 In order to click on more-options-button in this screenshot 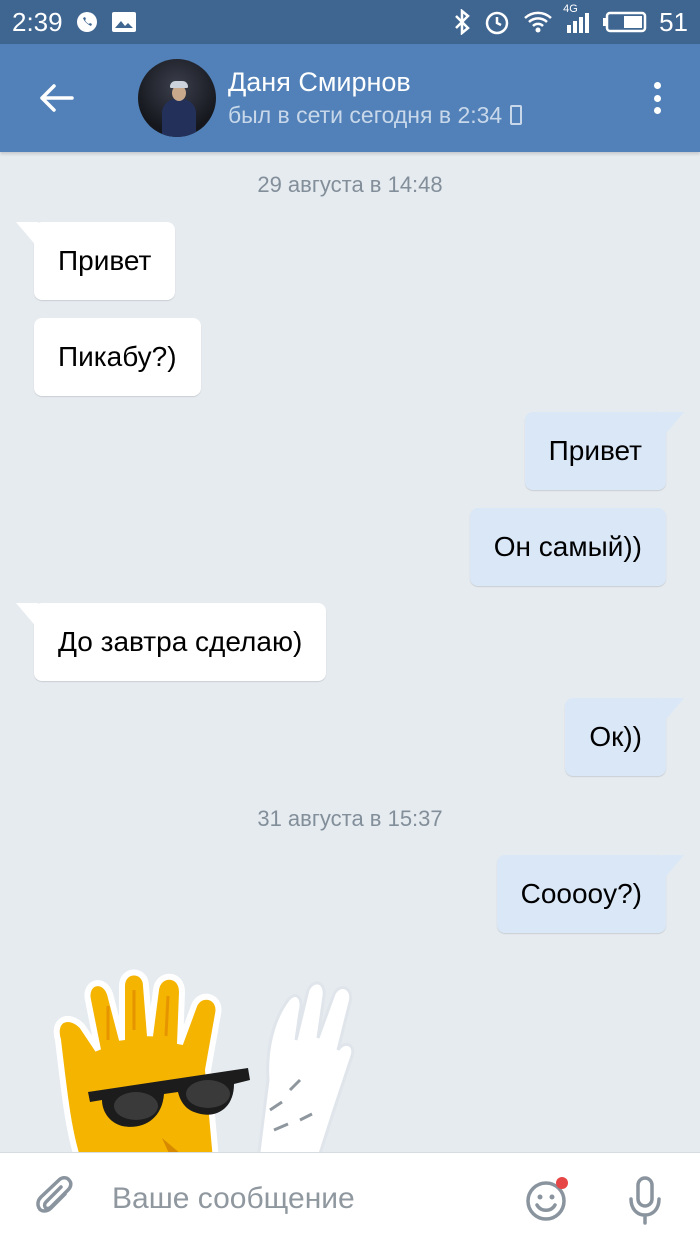, I will do `click(657, 98)`.